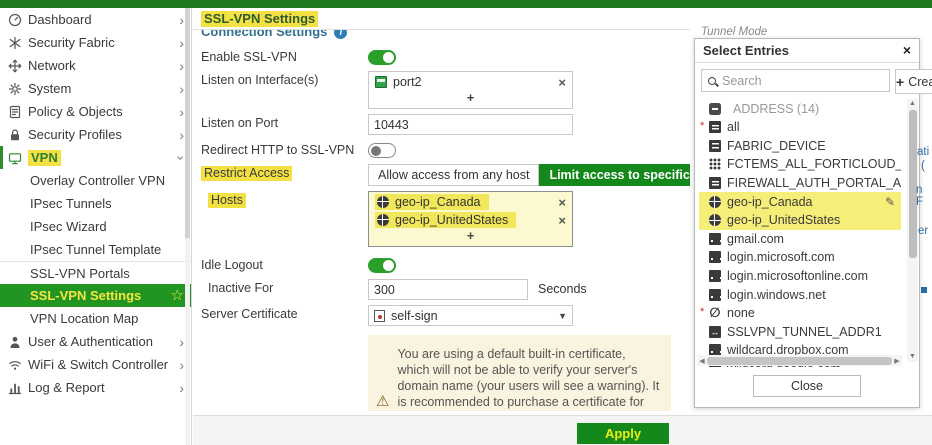  What do you see at coordinates (454, 175) in the screenshot?
I see `allow-any-host-button: Allow access from any host` at bounding box center [454, 175].